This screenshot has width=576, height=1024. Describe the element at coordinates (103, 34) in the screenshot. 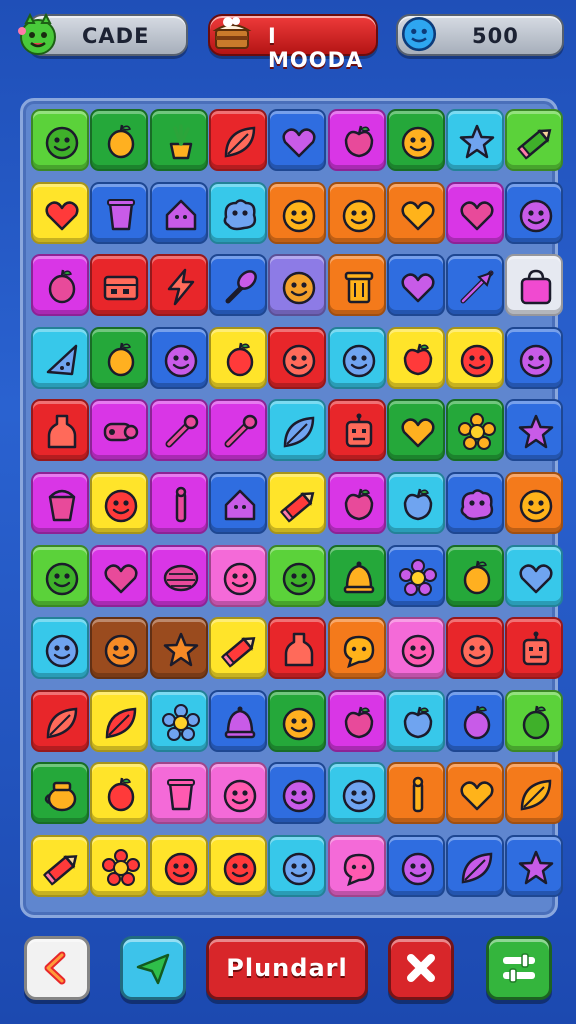

I see `player-name-pill: CADE` at that location.